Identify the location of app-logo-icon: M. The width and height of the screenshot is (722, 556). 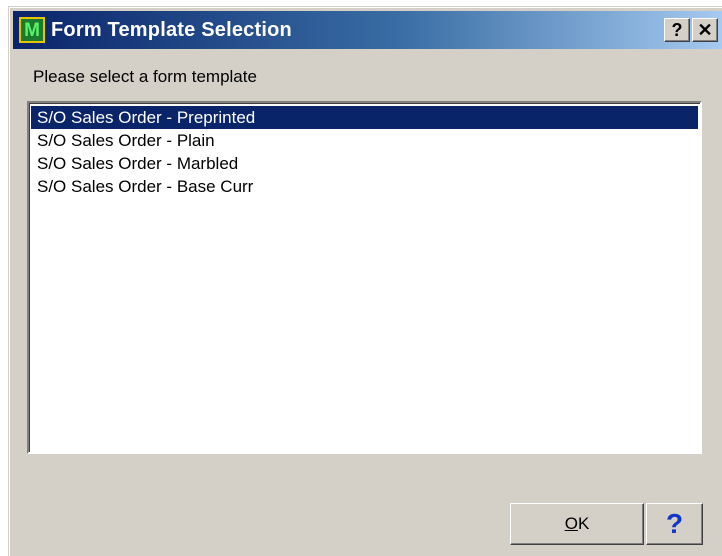
(32, 30).